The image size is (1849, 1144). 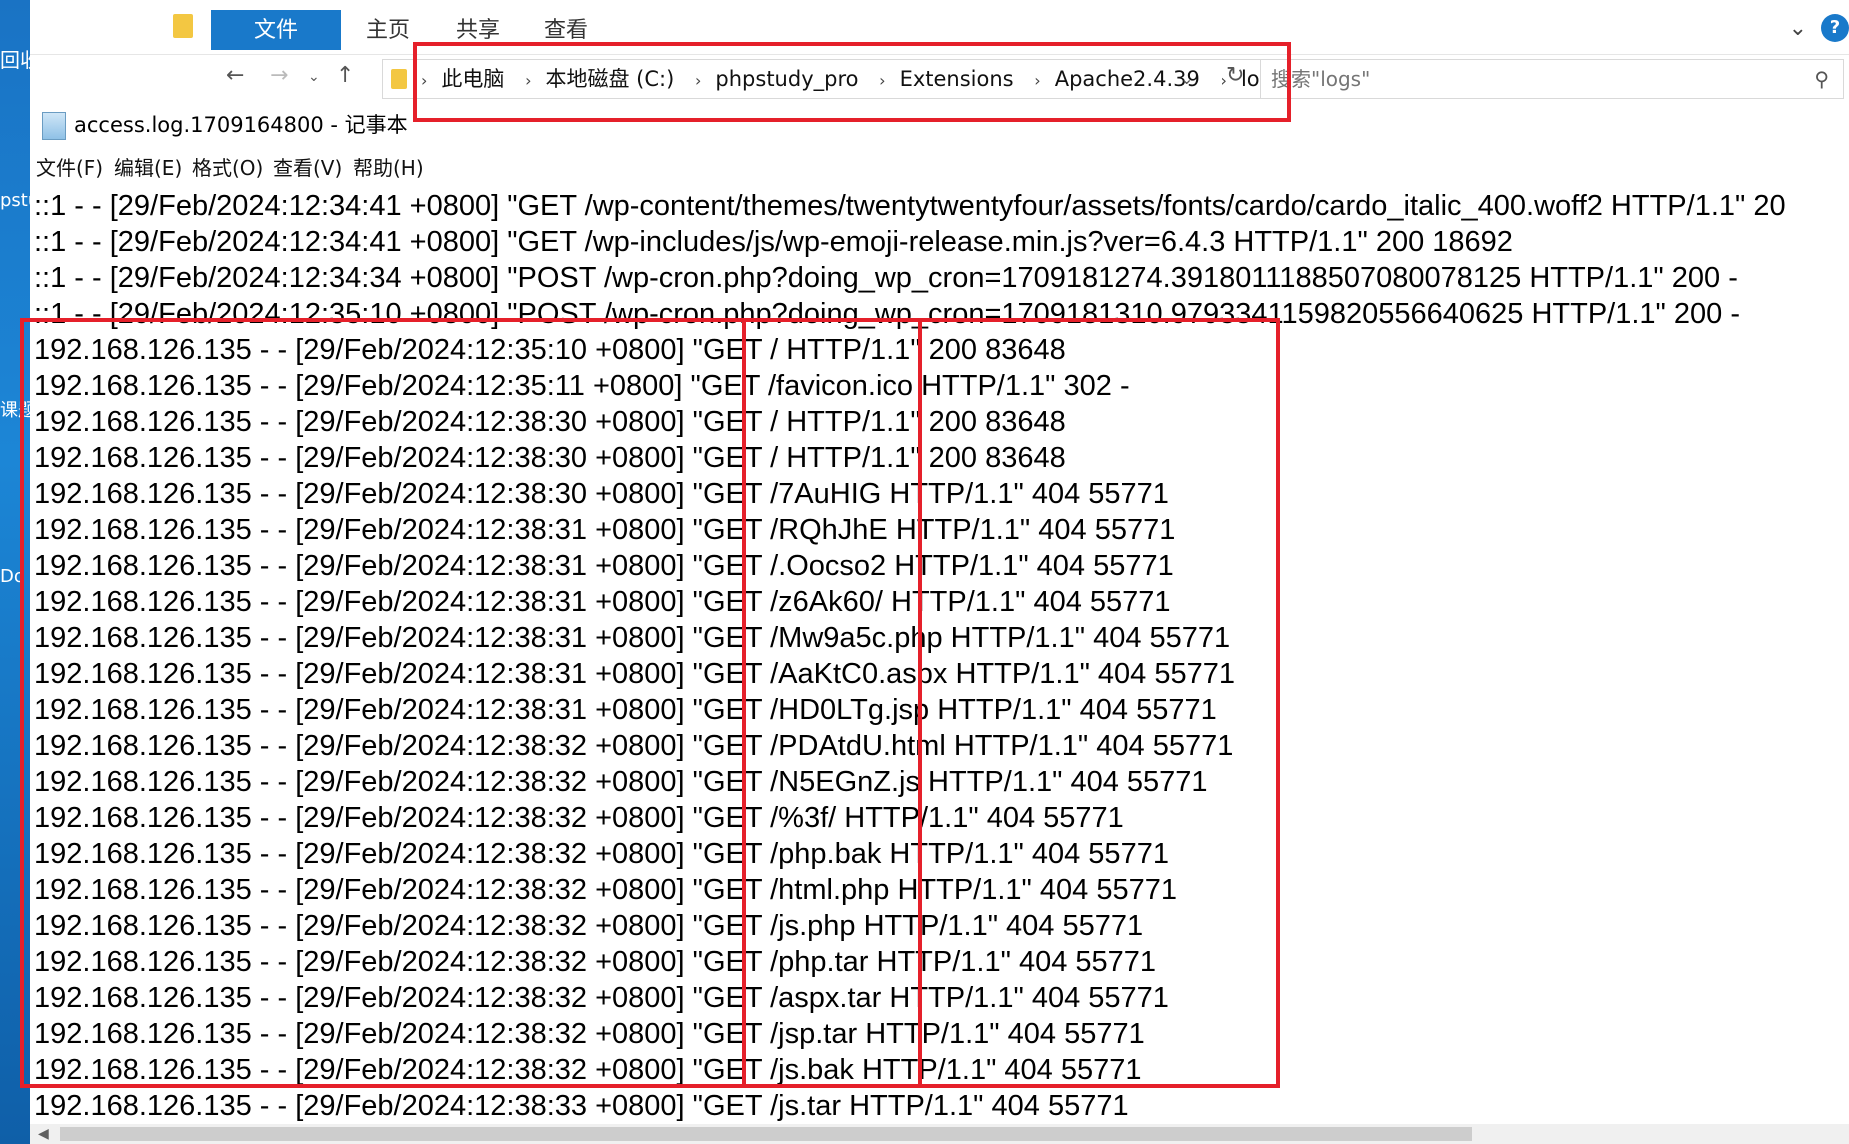 What do you see at coordinates (54, 126) in the screenshot?
I see `notepad-icon` at bounding box center [54, 126].